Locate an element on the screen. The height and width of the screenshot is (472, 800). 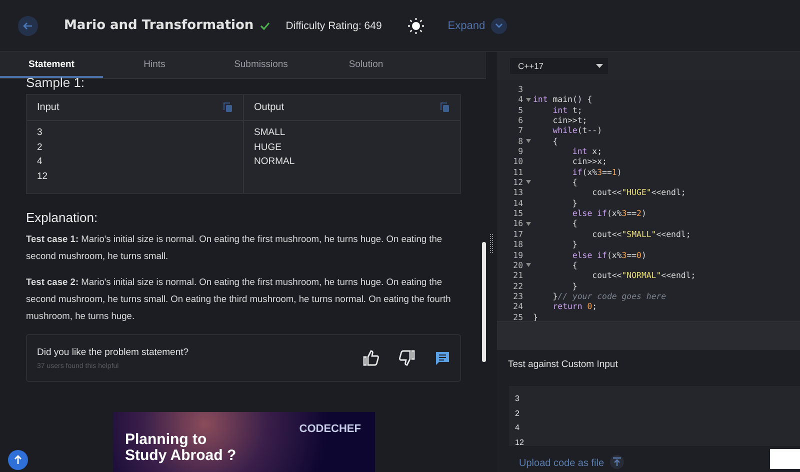
tab: Statement is located at coordinates (51, 65).